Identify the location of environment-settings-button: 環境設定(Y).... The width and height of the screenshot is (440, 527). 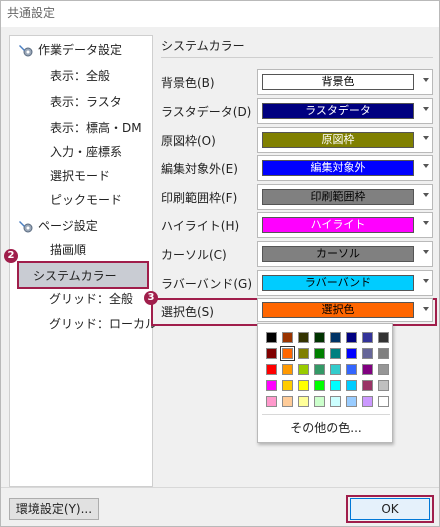
(54, 509).